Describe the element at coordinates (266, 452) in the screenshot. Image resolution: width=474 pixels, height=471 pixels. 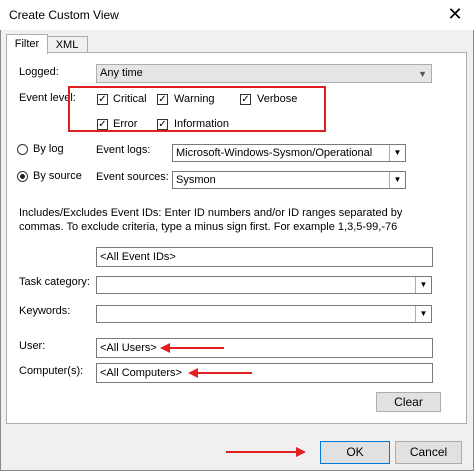
I see `ok-arrow-icon` at that location.